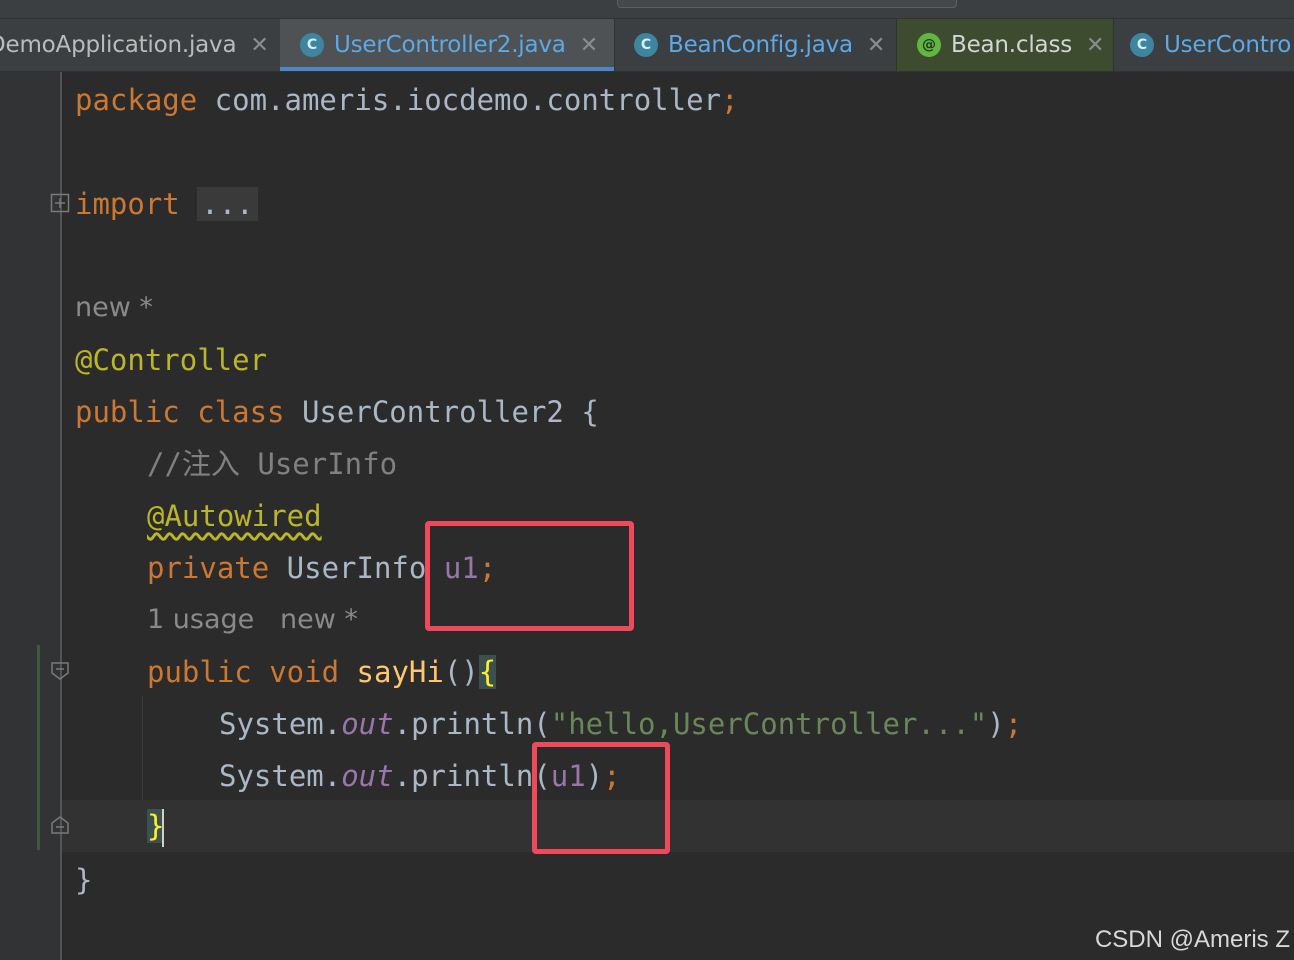  Describe the element at coordinates (529, 576) in the screenshot. I see `highlight-box-field` at that location.